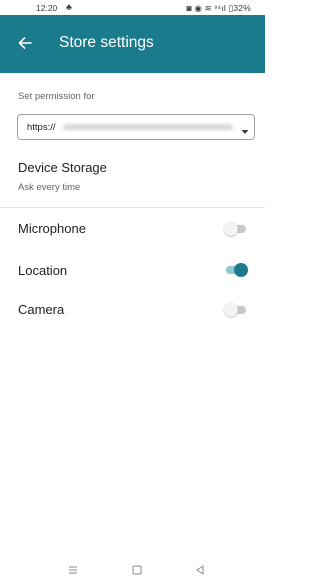 The height and width of the screenshot is (582, 320). Describe the element at coordinates (41, 127) in the screenshot. I see `site-url-text: https://` at that location.